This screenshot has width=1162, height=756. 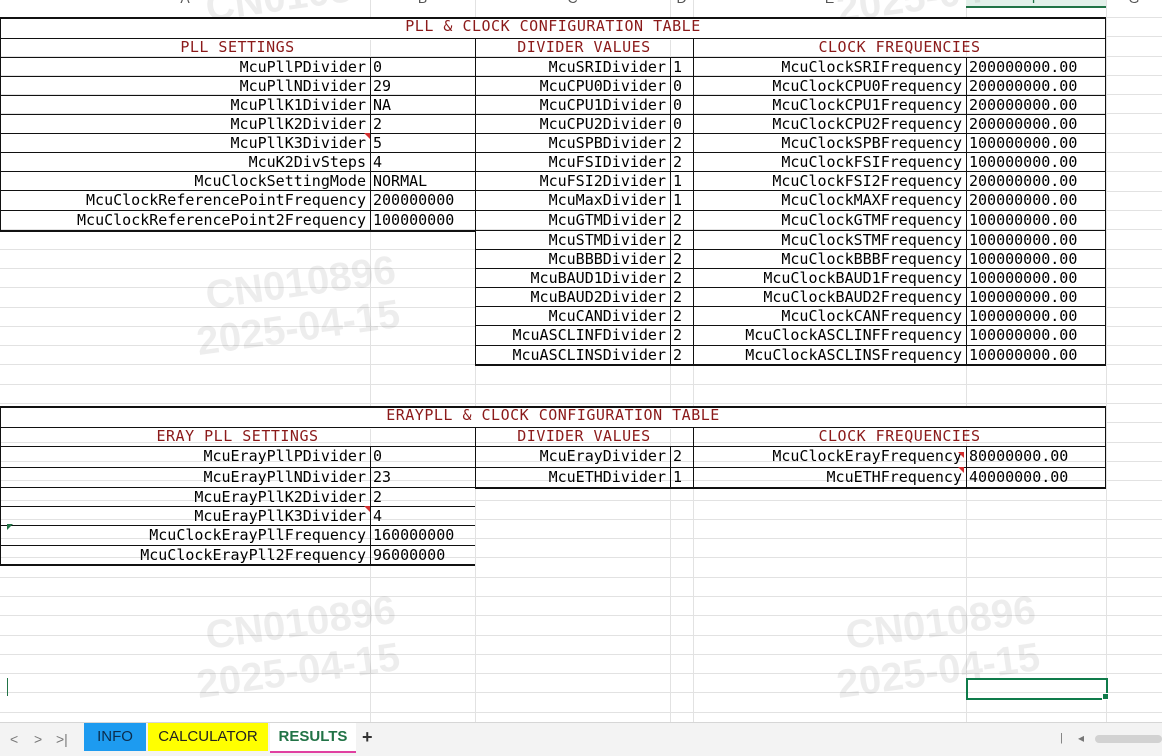 What do you see at coordinates (115, 737) in the screenshot?
I see `tab-info: INFO` at bounding box center [115, 737].